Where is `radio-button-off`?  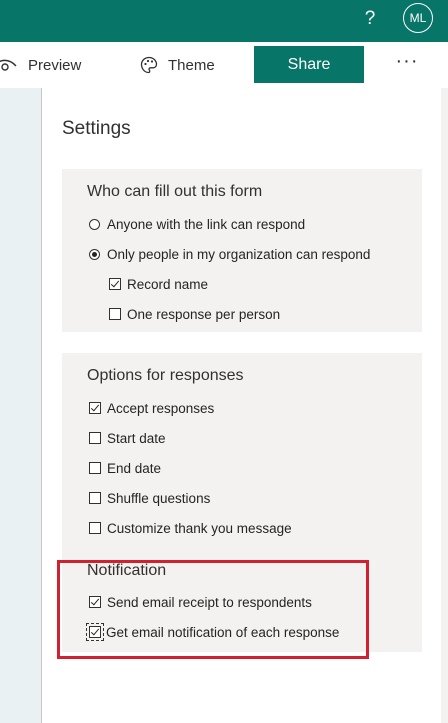
radio-button-off is located at coordinates (94, 224).